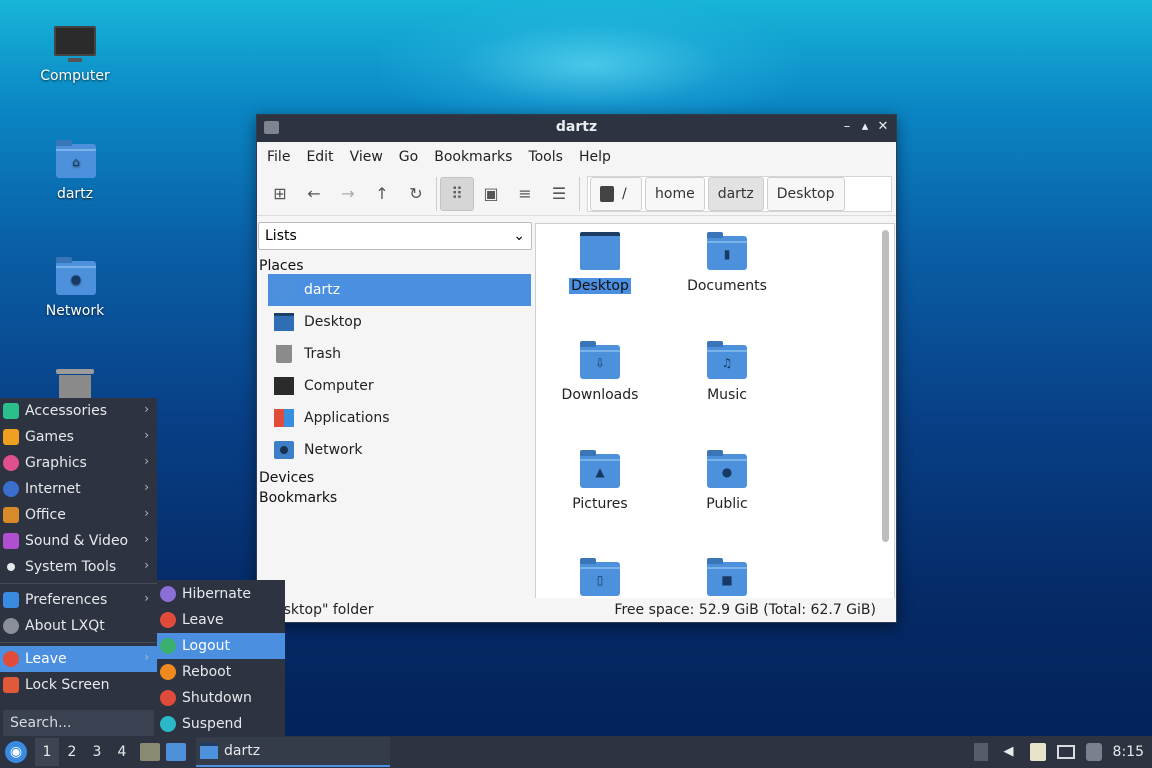  I want to click on workspace-3: 3, so click(97, 752).